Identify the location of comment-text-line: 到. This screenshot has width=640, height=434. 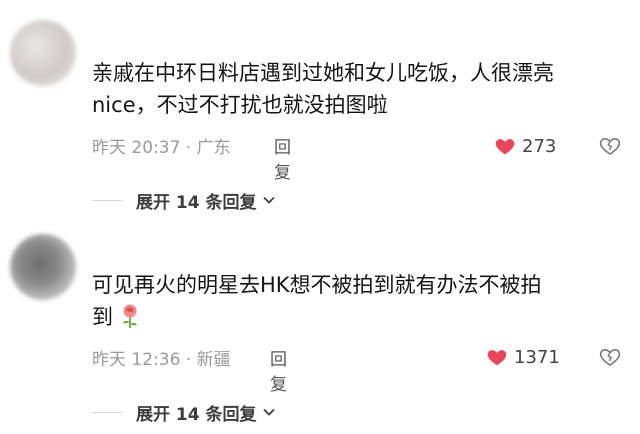
(102, 317).